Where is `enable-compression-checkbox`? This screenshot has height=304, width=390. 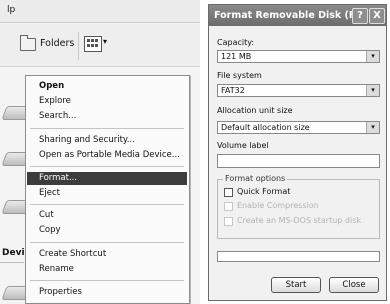 enable-compression-checkbox is located at coordinates (228, 206).